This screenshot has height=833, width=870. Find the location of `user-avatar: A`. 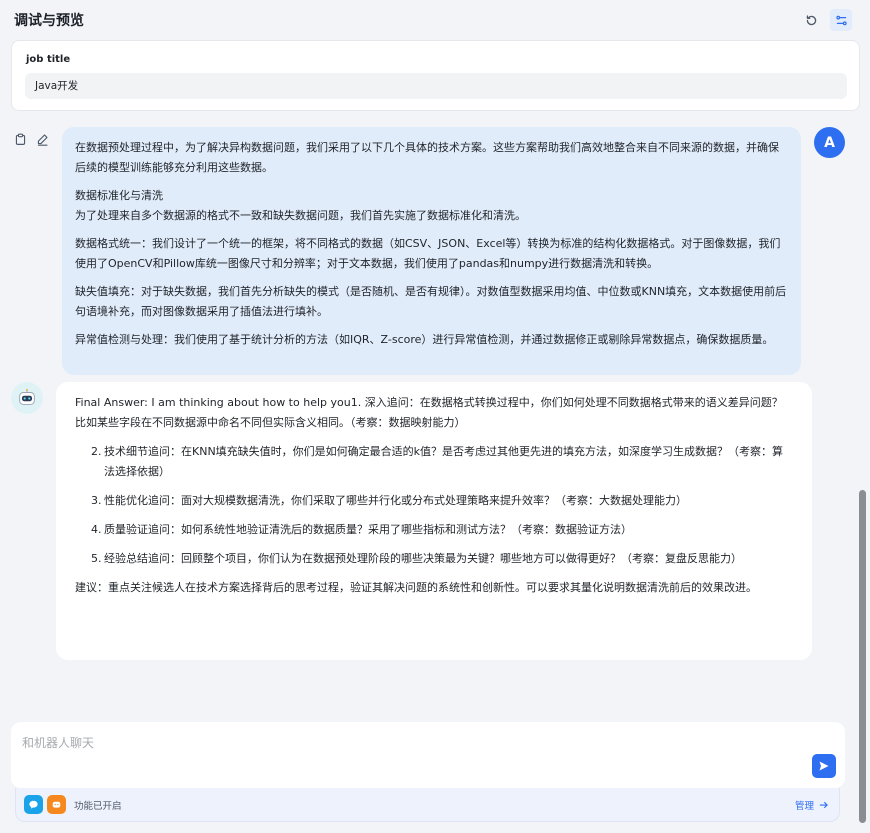

user-avatar: A is located at coordinates (829, 142).